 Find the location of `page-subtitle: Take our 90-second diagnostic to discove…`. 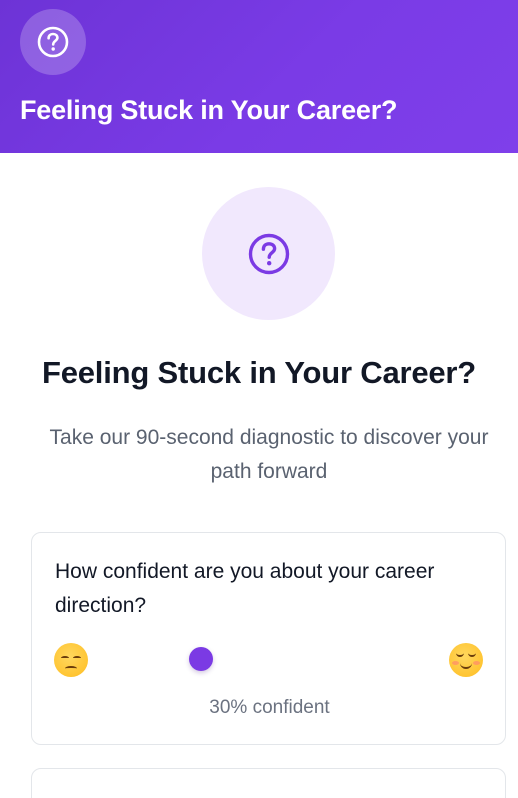

page-subtitle: Take our 90-second diagnostic to discove… is located at coordinates (269, 454).